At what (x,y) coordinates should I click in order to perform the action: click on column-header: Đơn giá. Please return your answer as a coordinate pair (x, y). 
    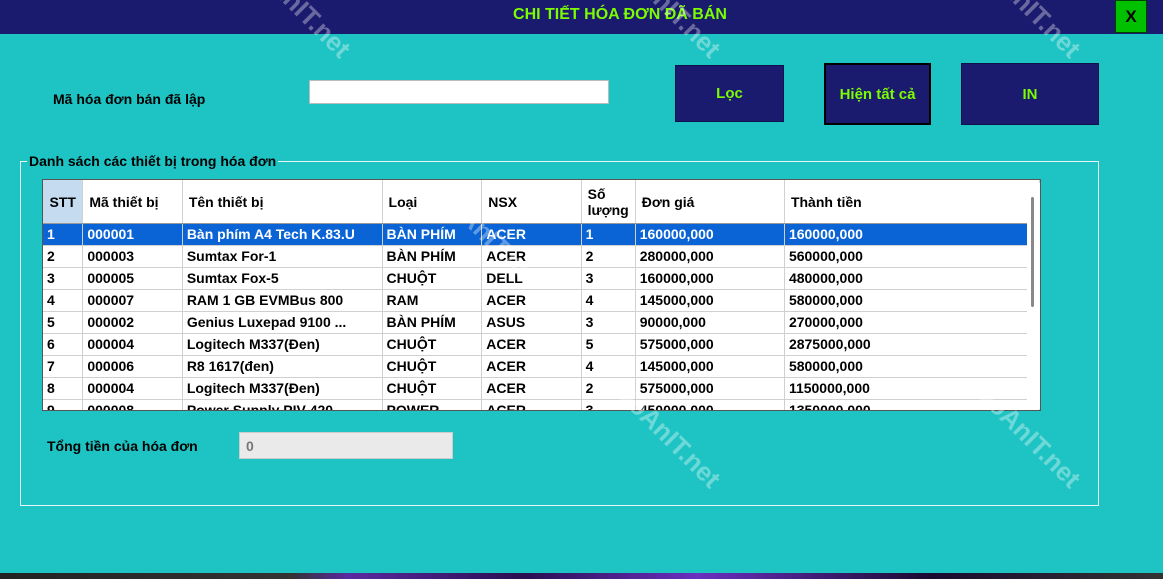
    Looking at the image, I should click on (710, 202).